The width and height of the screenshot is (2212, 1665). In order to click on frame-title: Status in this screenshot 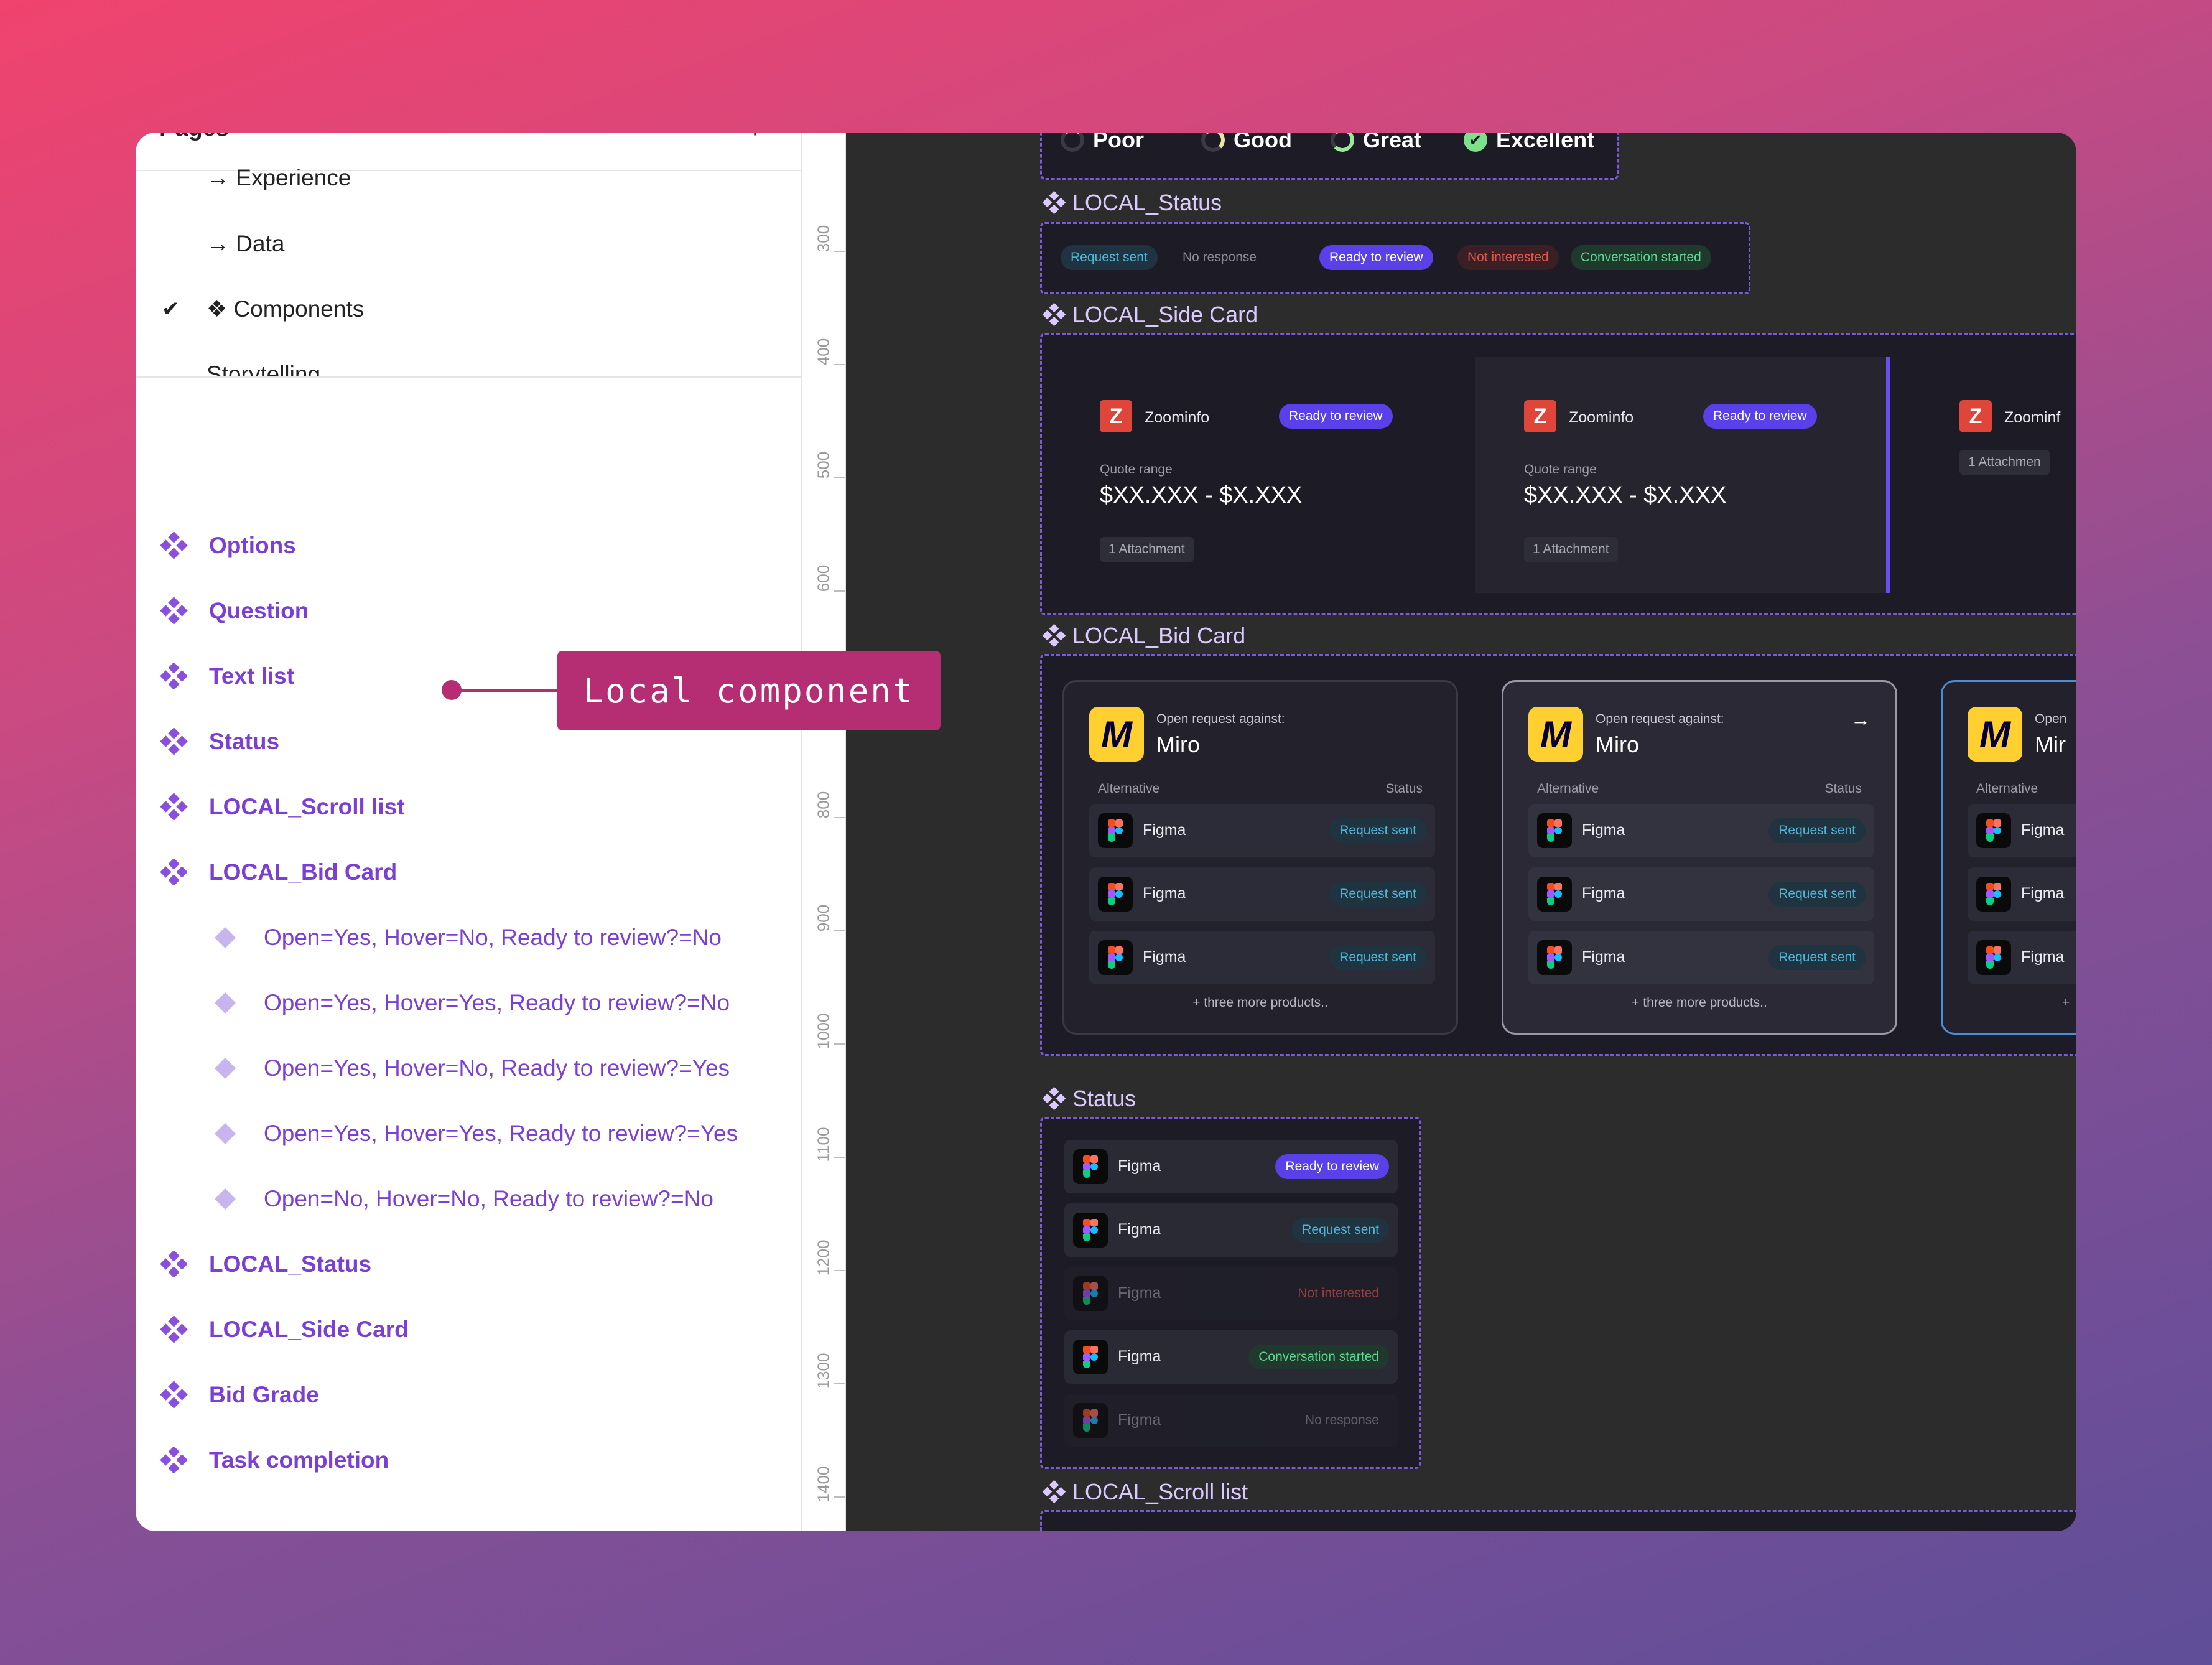, I will do `click(1104, 1098)`.